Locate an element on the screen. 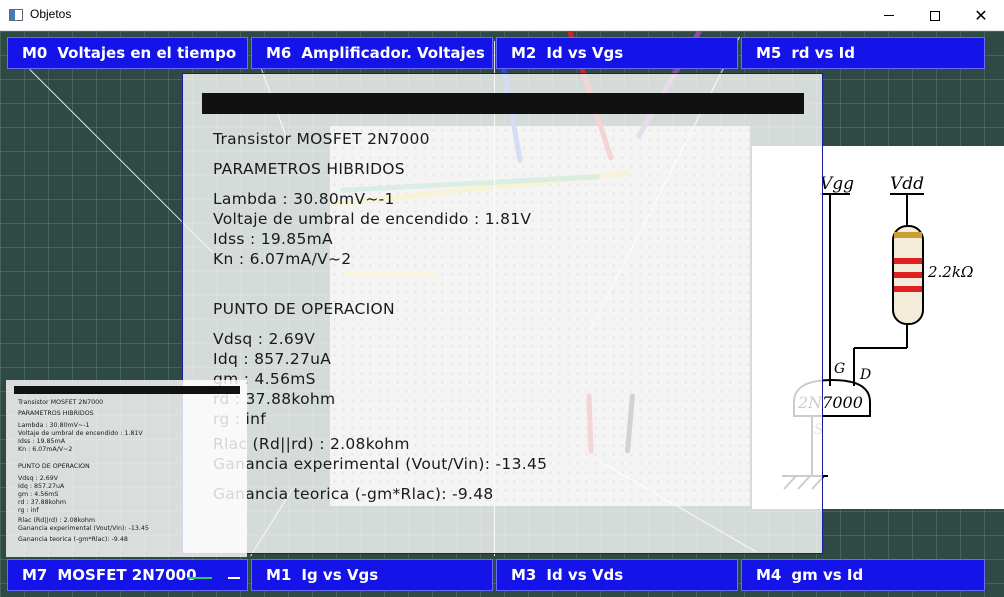  mini-line: Rlac (Rd||rd) : 2.08kohm is located at coordinates (56, 520).